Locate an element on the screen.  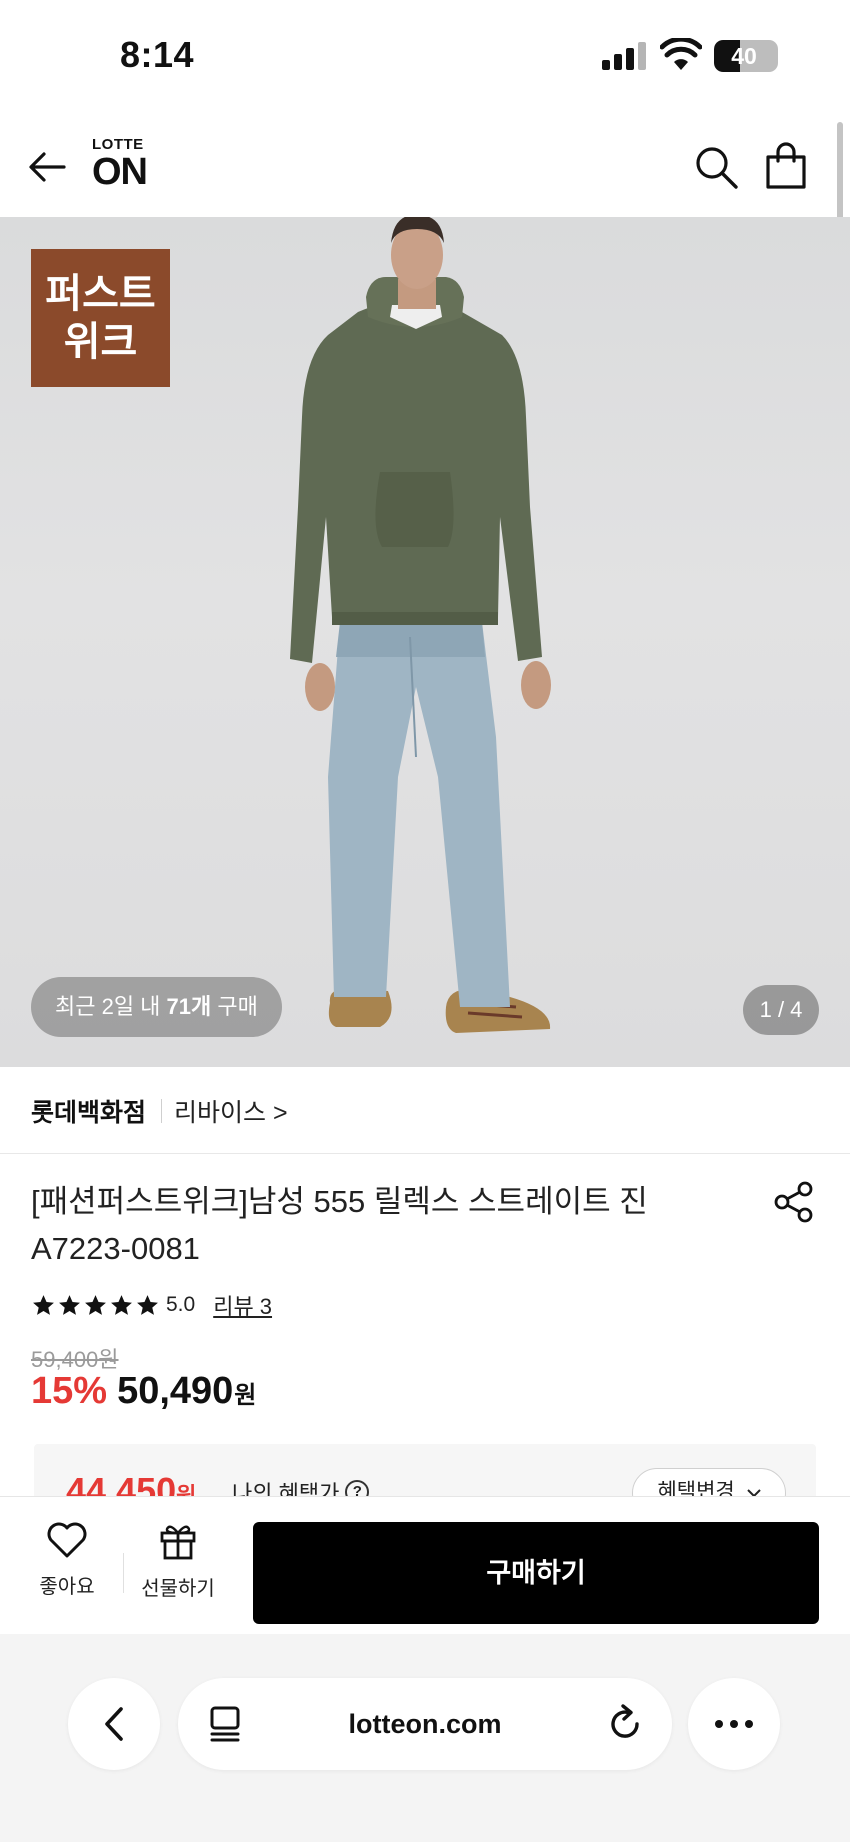
recent-purchase-pill: 최근 2일 내 71개 구매 is located at coordinates (156, 1007).